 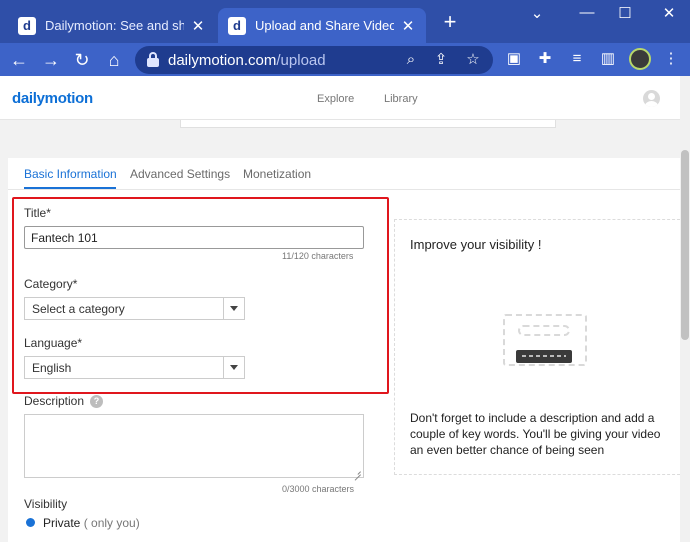 What do you see at coordinates (153, 59) in the screenshot?
I see `lock-icon` at bounding box center [153, 59].